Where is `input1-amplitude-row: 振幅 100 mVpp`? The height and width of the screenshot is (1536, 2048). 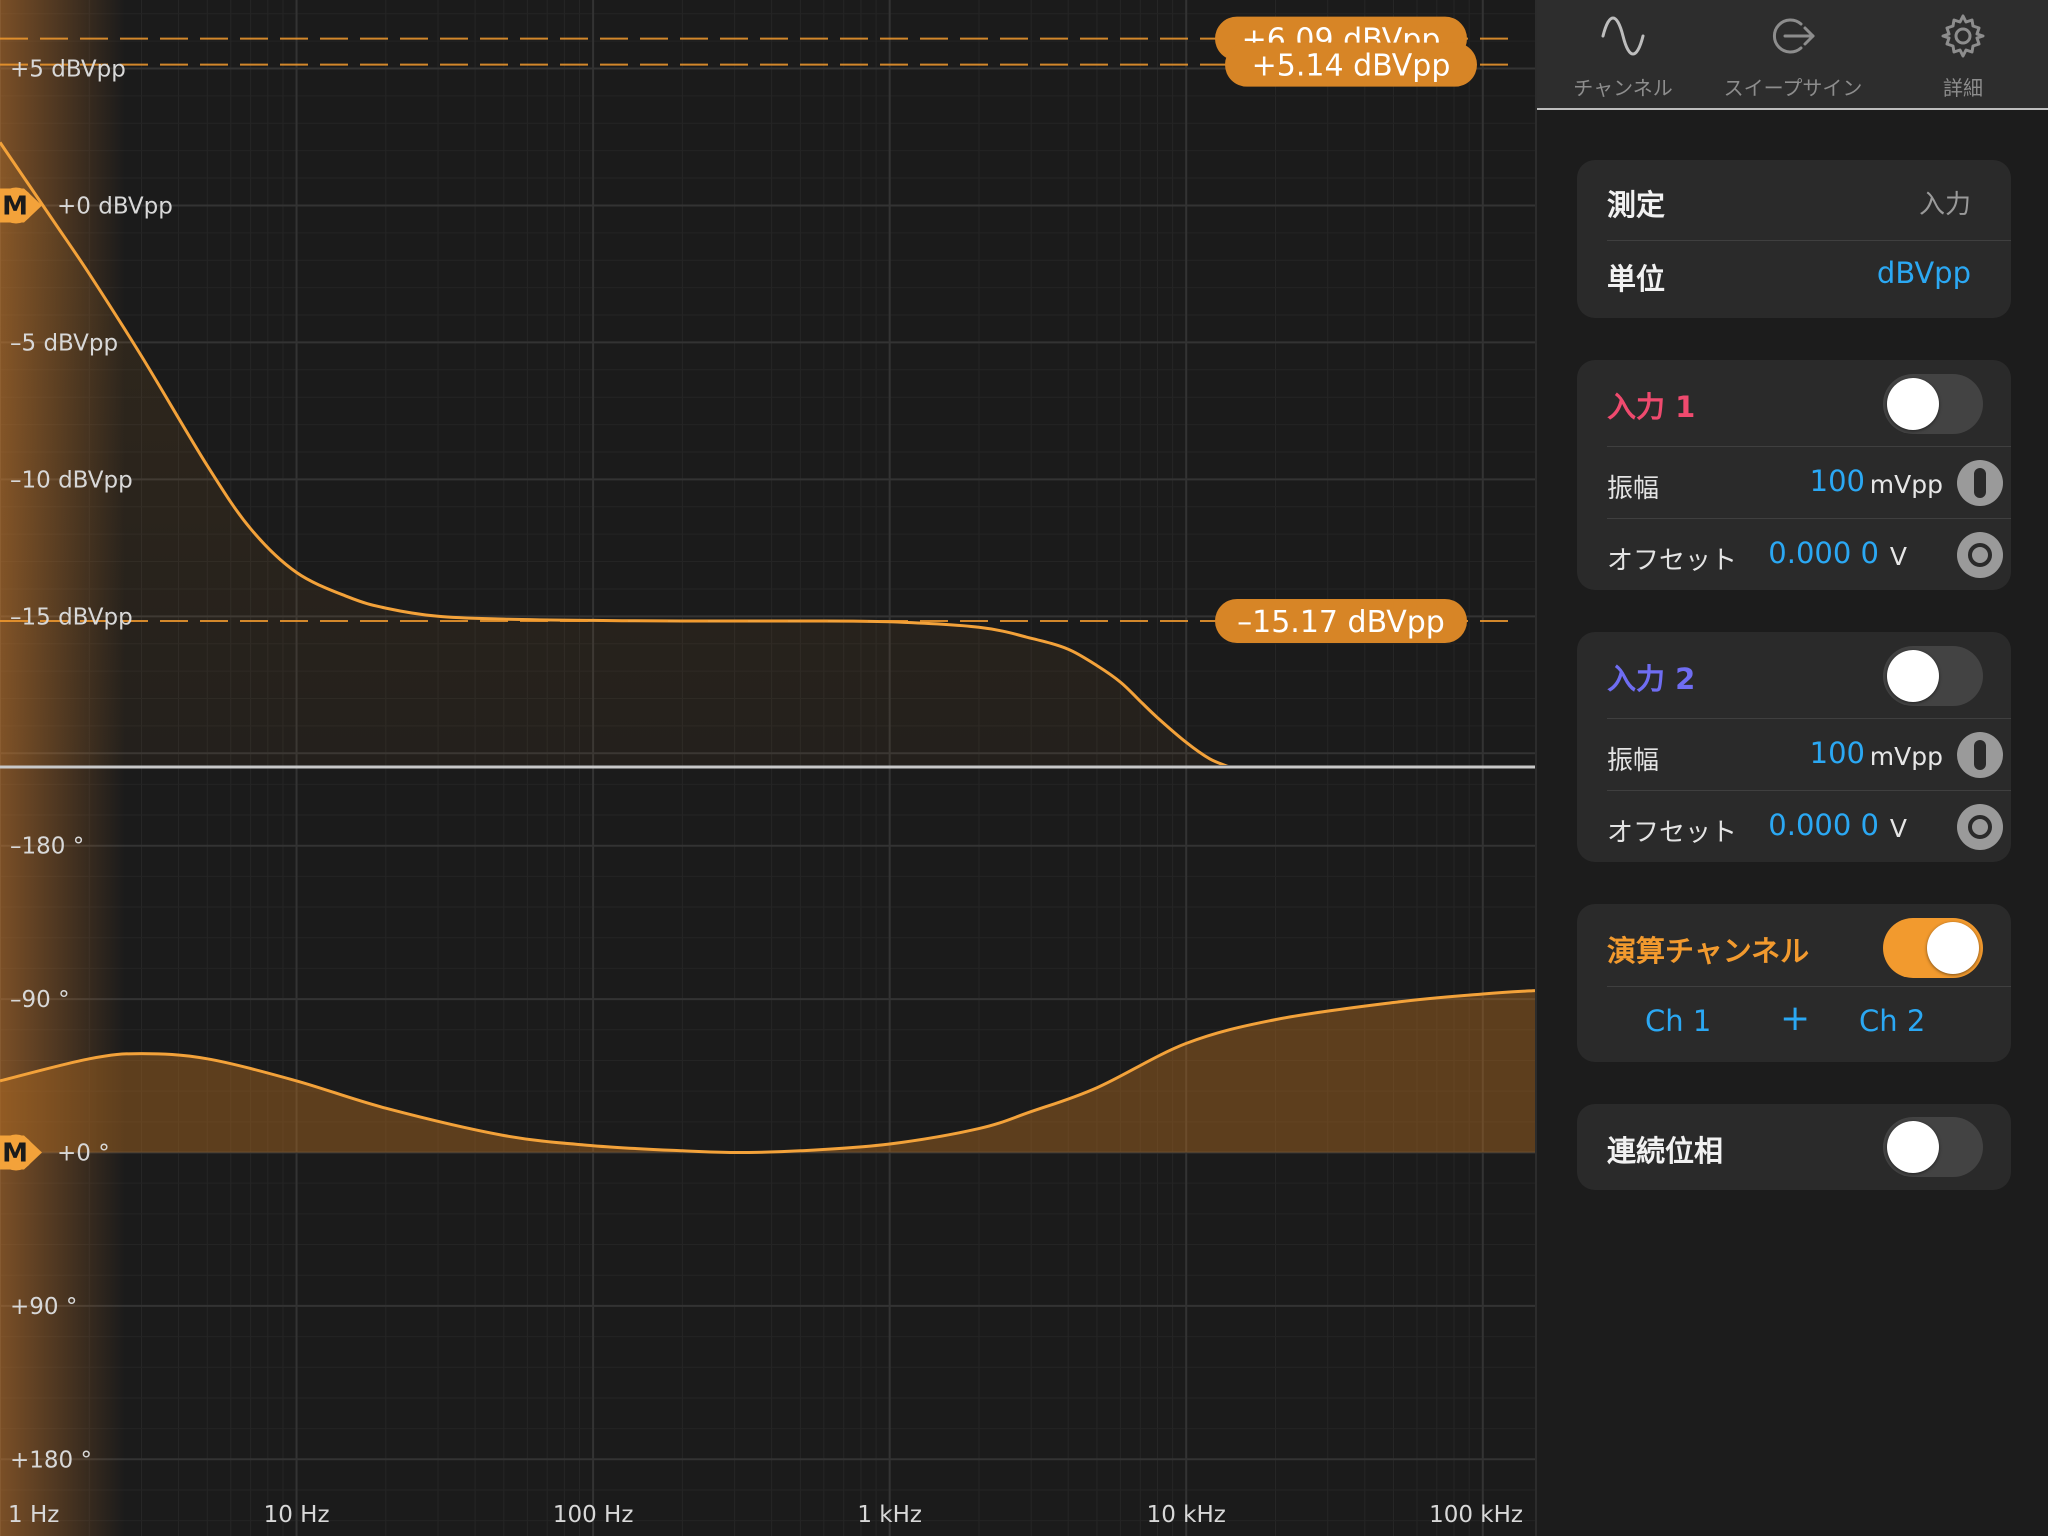 input1-amplitude-row: 振幅 100 mVpp is located at coordinates (1794, 482).